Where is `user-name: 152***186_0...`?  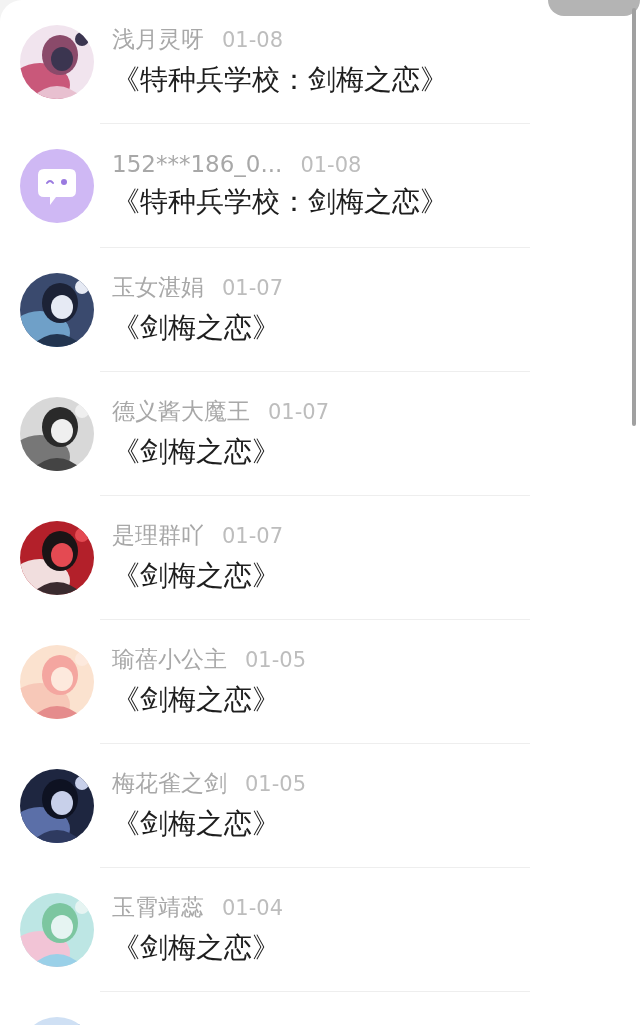 user-name: 152***186_0... is located at coordinates (197, 163).